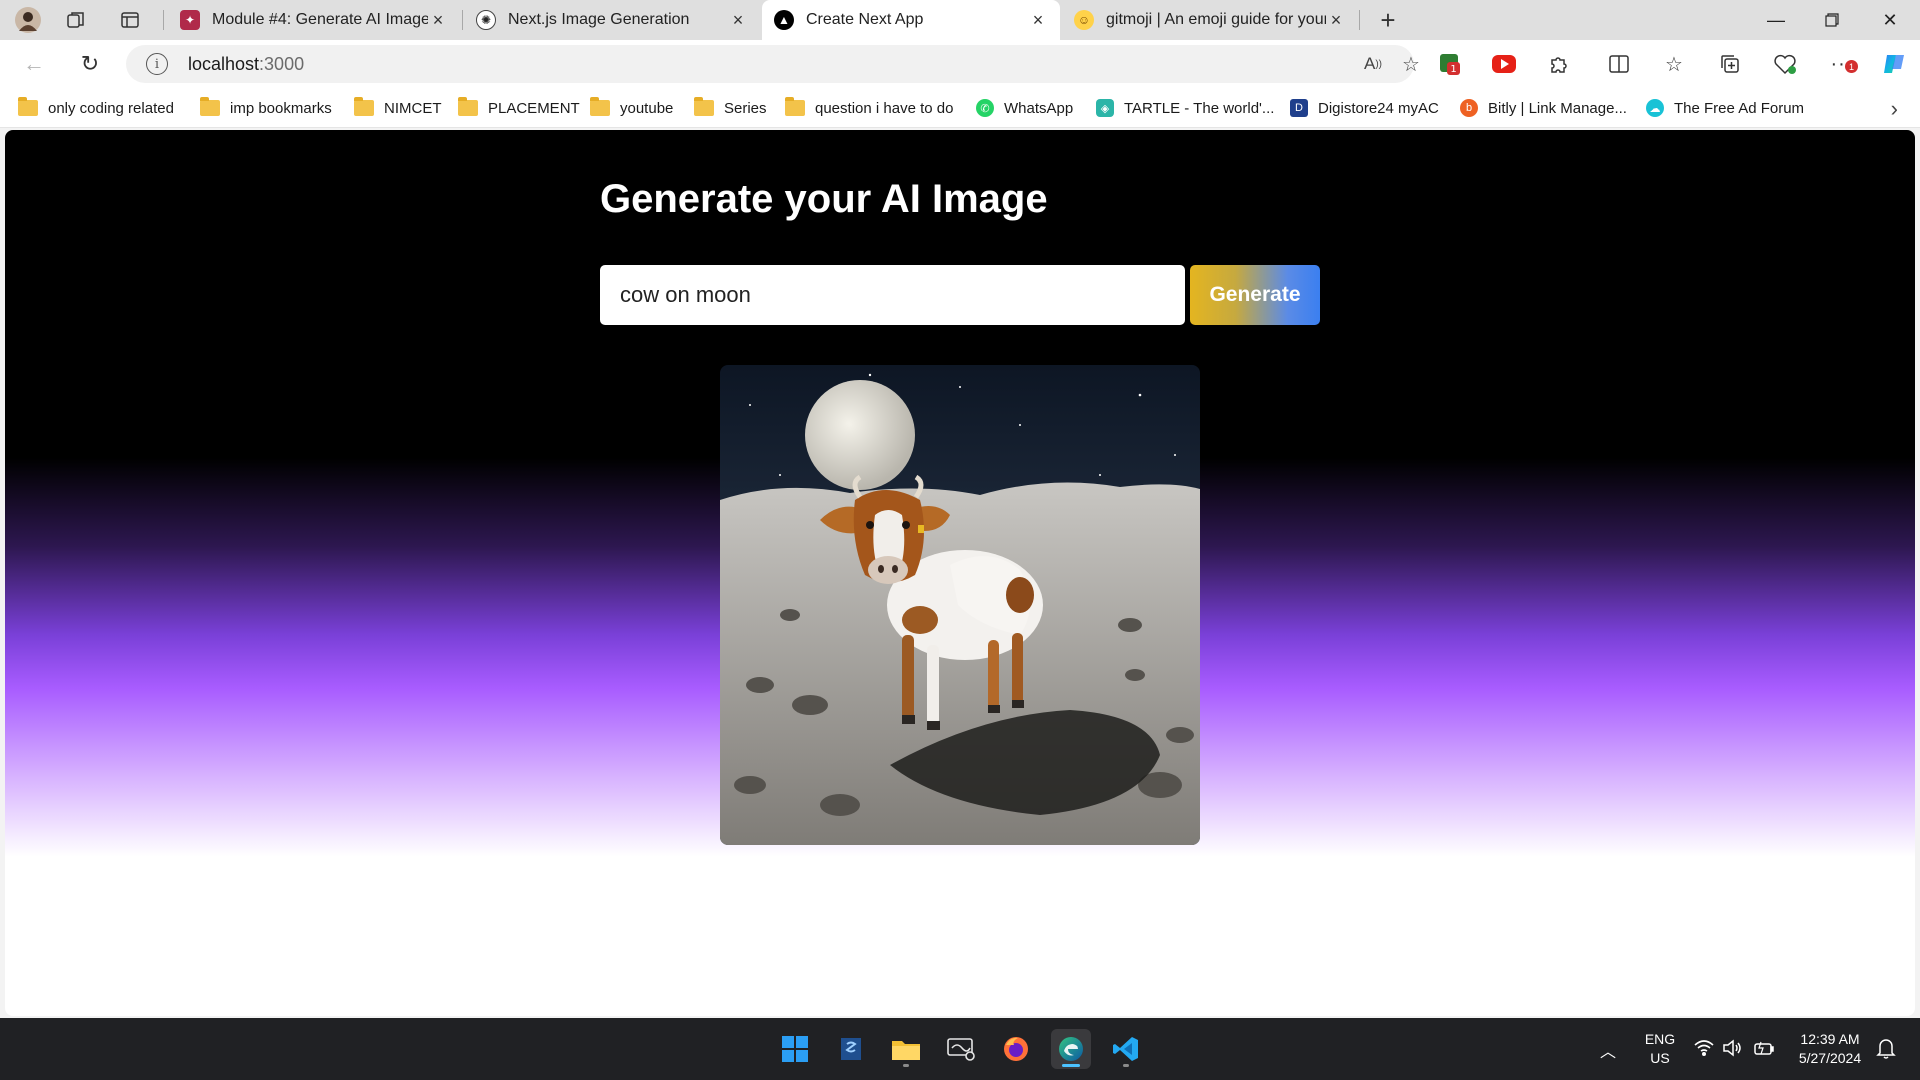 The image size is (1920, 1080). I want to click on edge-icon, so click(1071, 1049).